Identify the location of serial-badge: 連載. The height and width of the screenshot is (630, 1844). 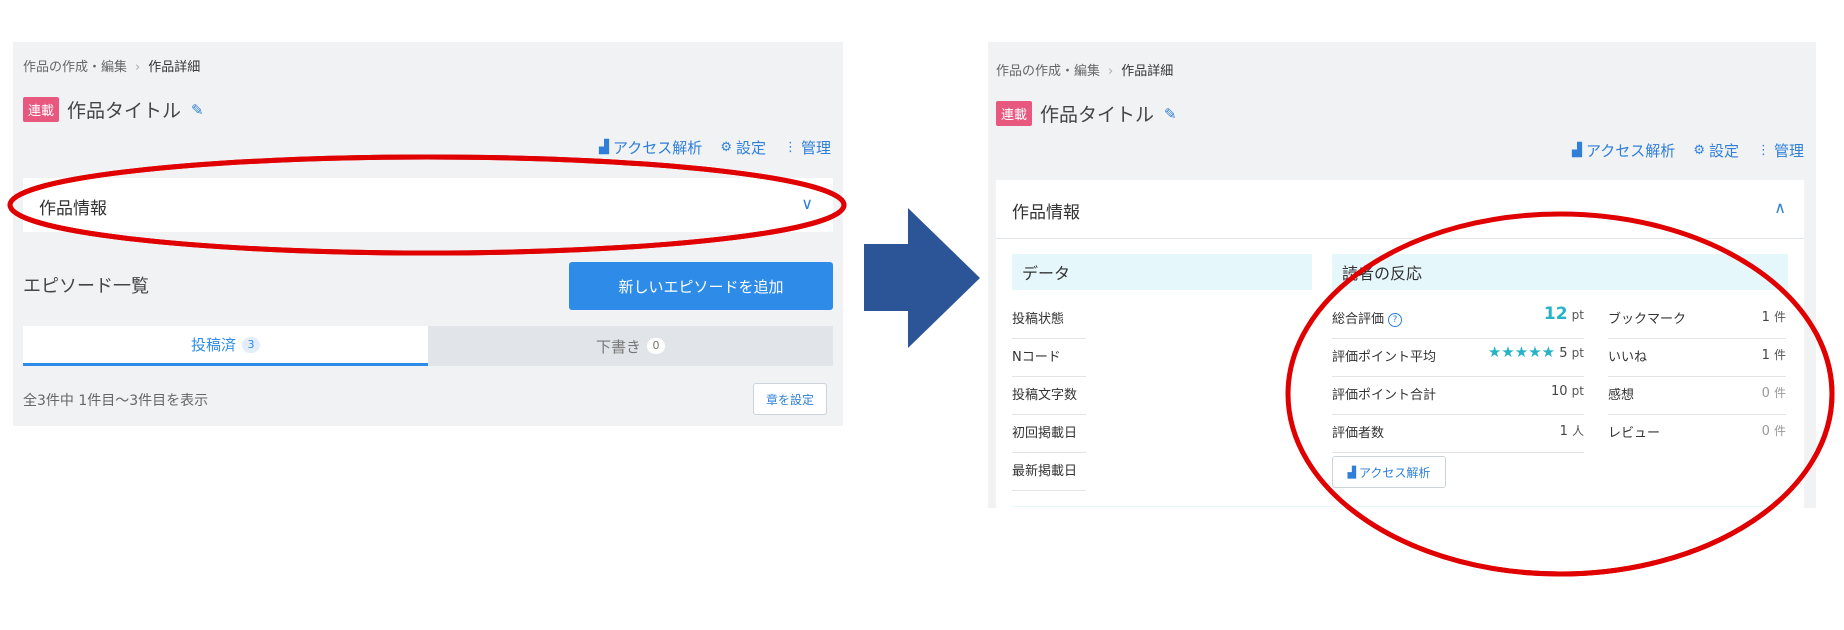
(1014, 113).